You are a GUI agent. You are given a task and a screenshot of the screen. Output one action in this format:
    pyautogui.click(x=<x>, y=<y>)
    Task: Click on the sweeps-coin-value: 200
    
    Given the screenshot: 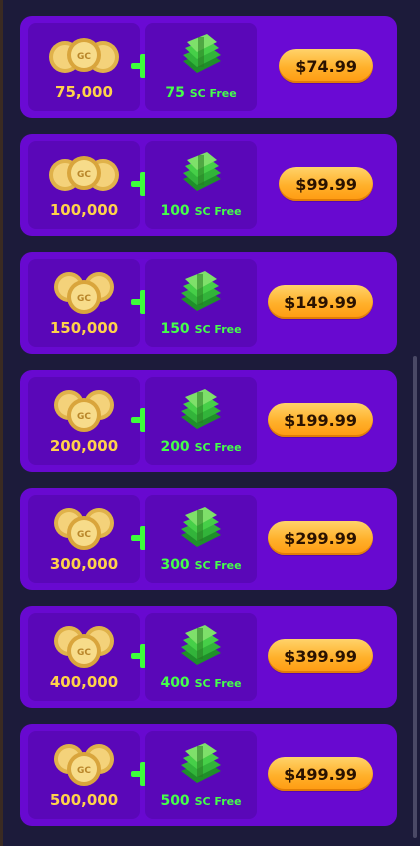 What is the action you would take?
    pyautogui.click(x=175, y=447)
    